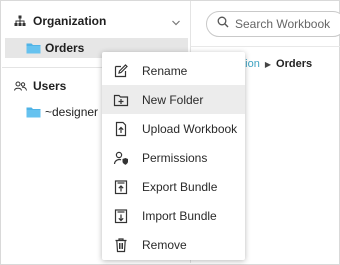 Image resolution: width=340 pixels, height=265 pixels. I want to click on permissions-icon, so click(121, 158).